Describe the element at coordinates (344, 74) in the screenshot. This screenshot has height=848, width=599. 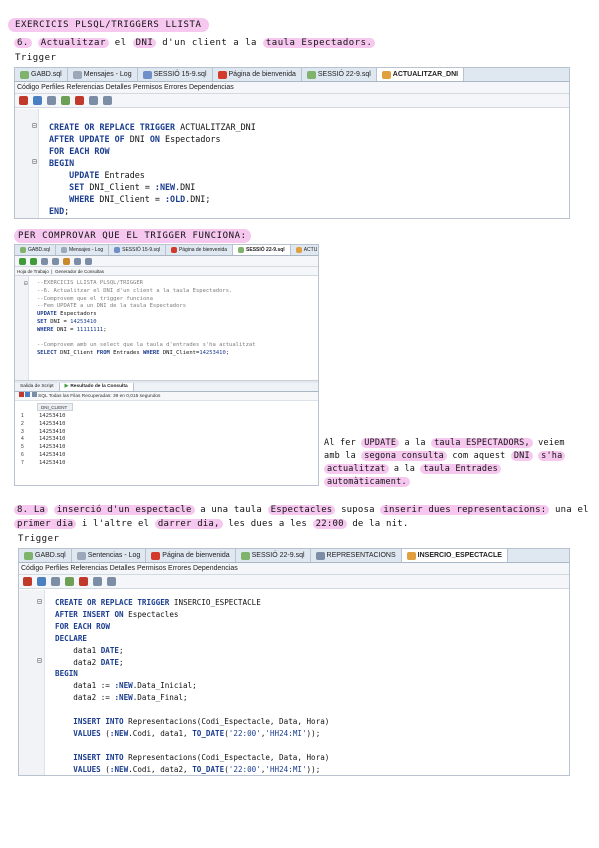
I see `tab-label: SESSIÓ 22-9.sql` at that location.